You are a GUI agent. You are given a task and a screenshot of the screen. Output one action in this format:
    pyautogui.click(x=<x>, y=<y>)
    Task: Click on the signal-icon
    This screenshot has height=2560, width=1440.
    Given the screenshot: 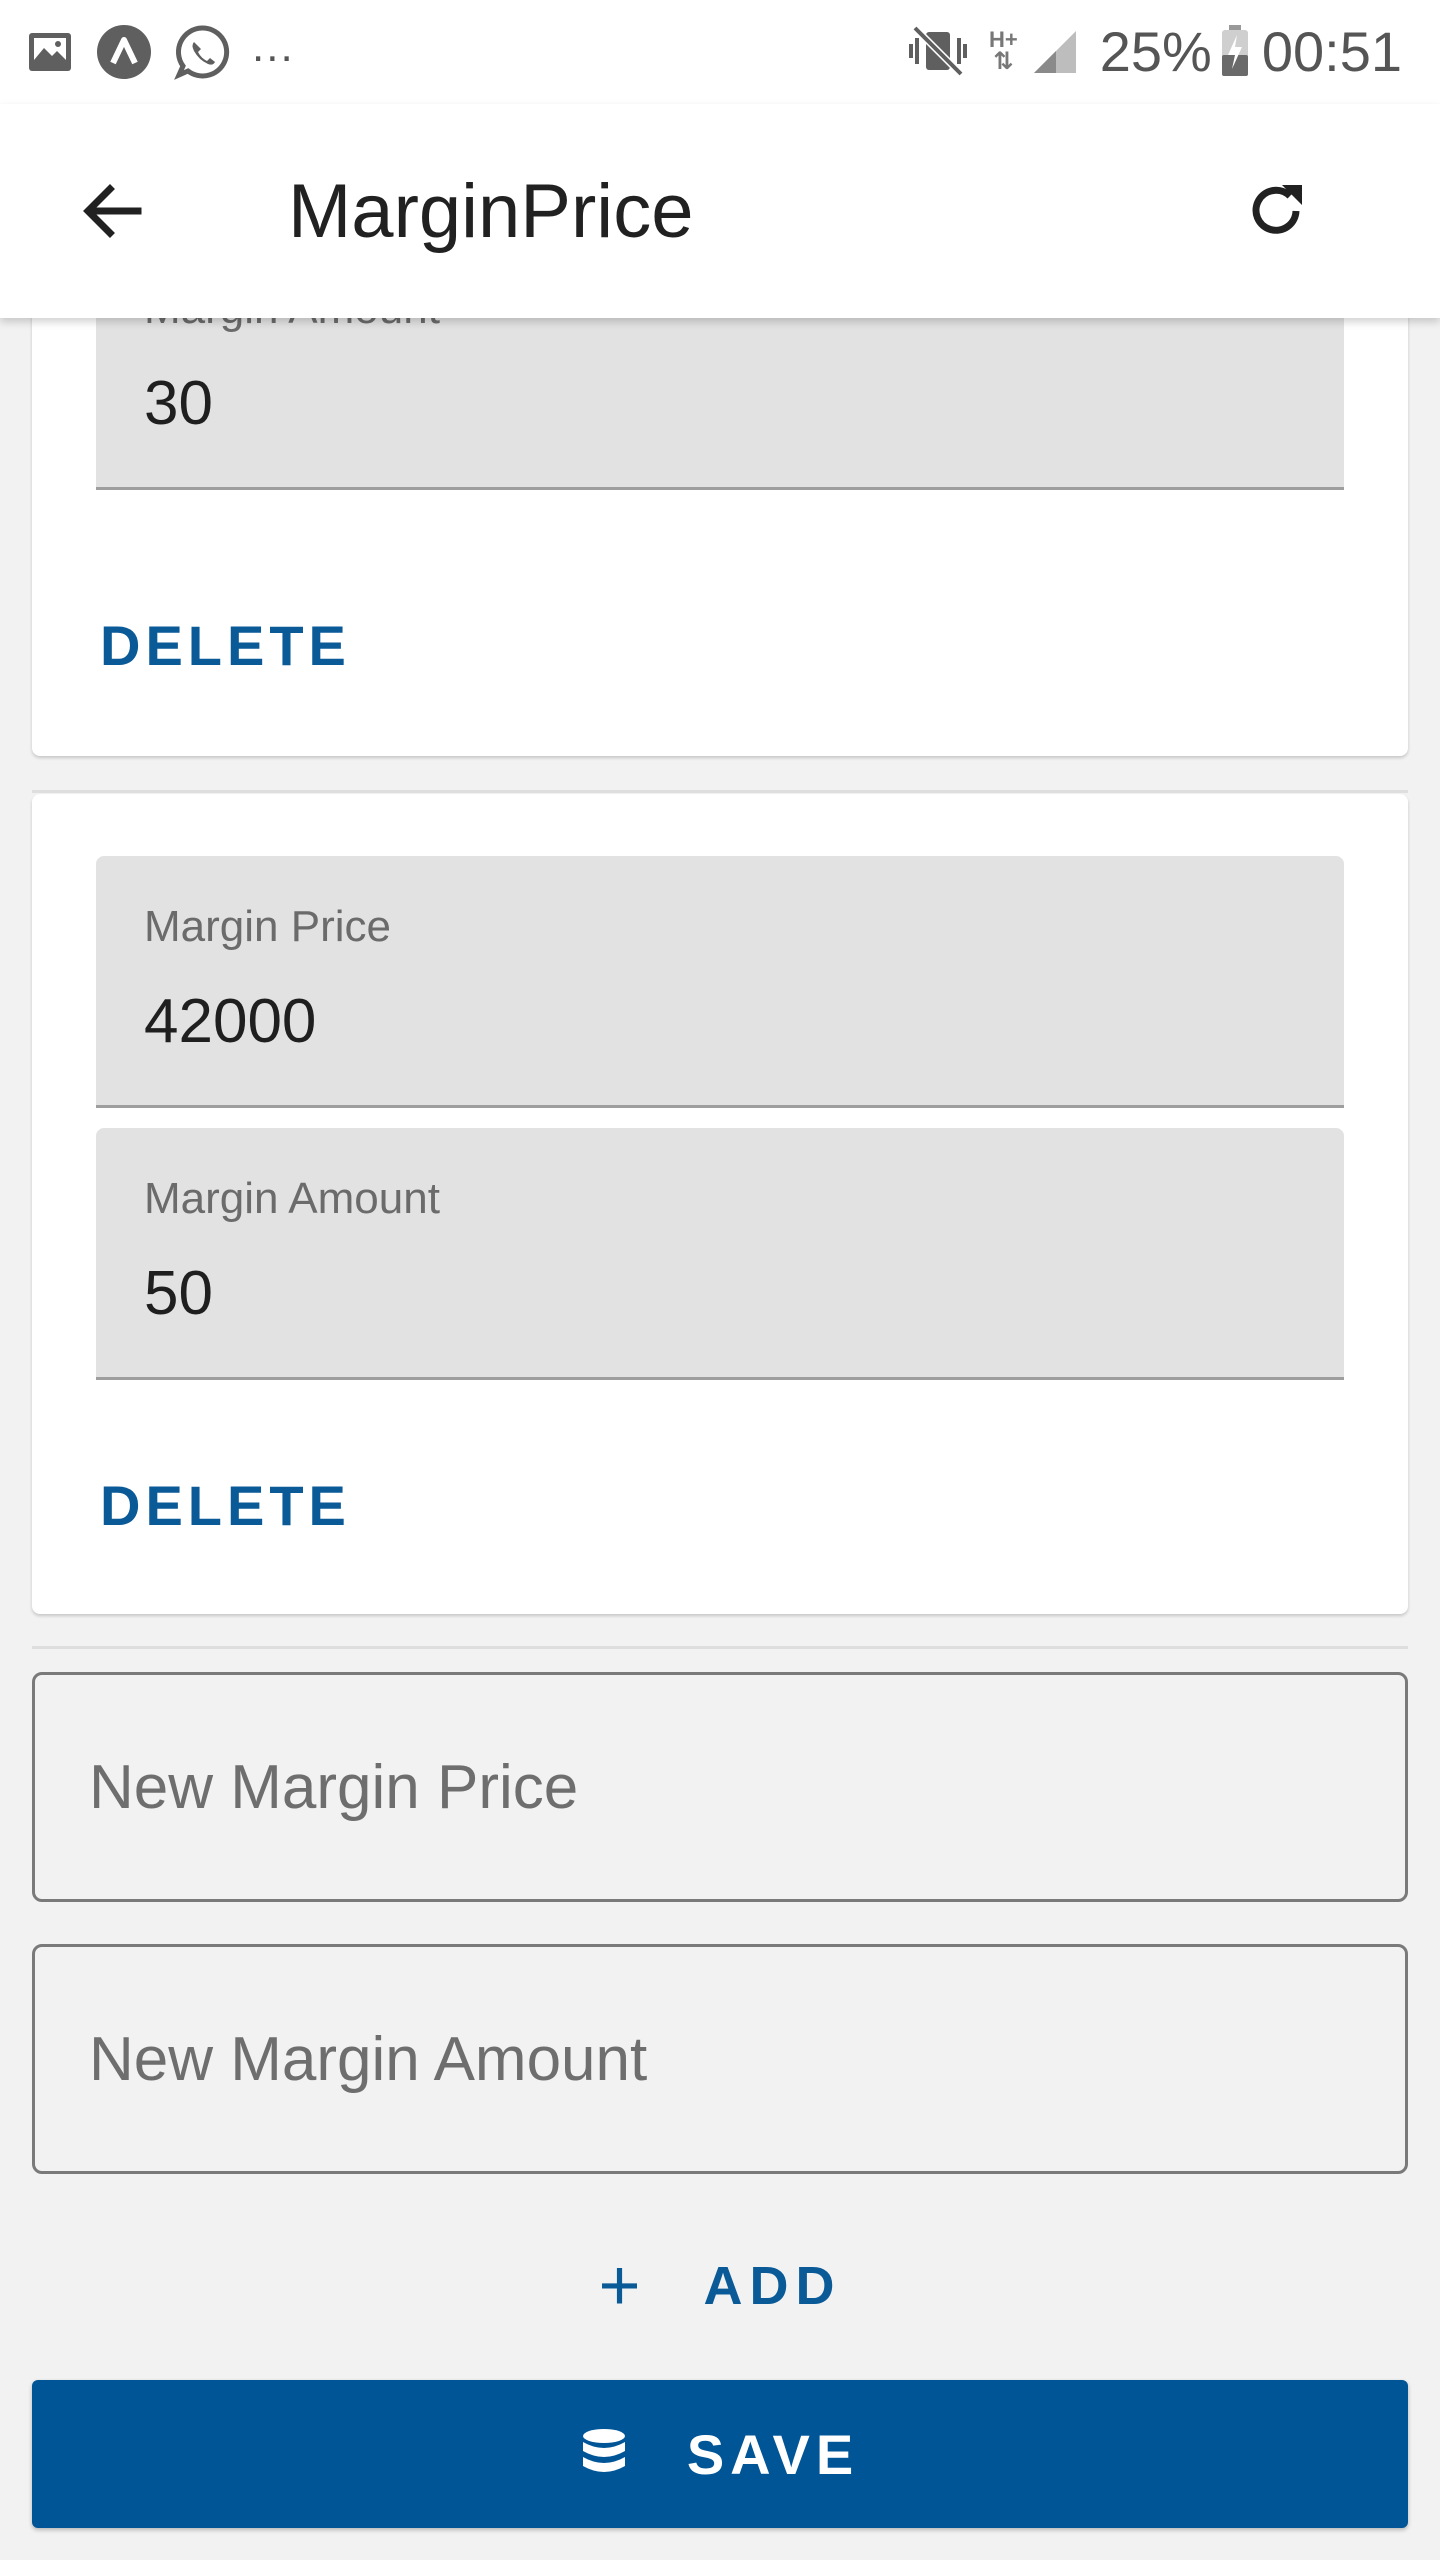 What is the action you would take?
    pyautogui.click(x=1054, y=51)
    